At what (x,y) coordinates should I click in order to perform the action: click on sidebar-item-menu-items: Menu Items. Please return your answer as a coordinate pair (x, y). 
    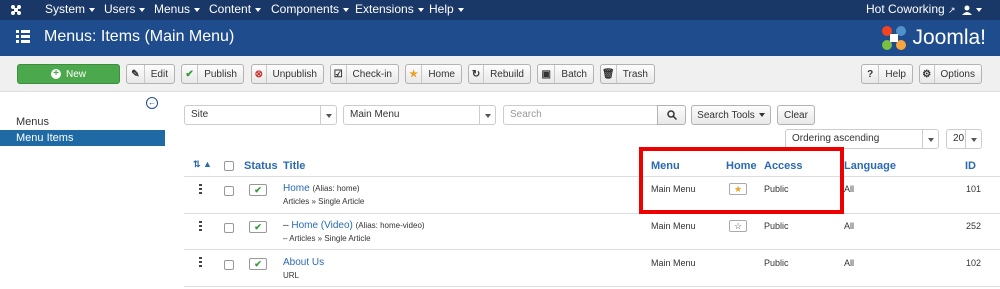
    Looking at the image, I should click on (82, 138).